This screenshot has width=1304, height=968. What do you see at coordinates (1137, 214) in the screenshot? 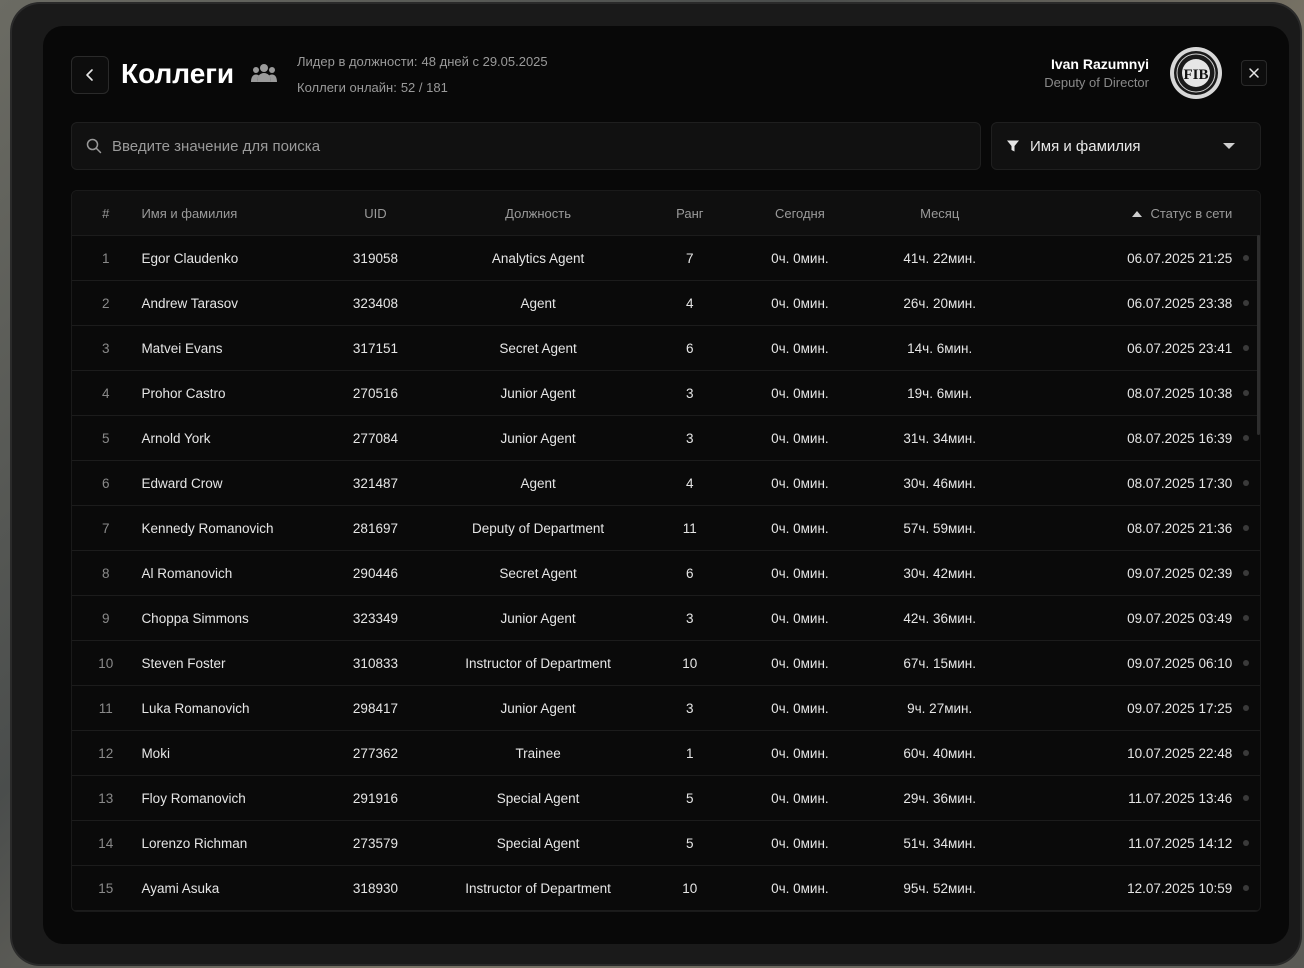
I see `sort-asc-icon` at bounding box center [1137, 214].